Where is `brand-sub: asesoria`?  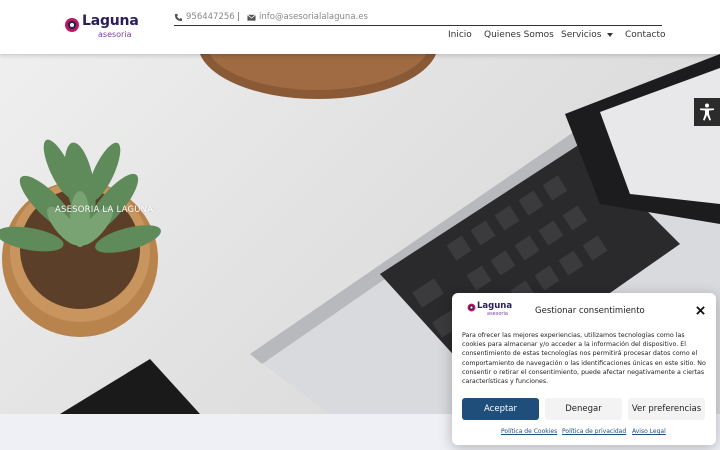
brand-sub: asesoria is located at coordinates (115, 34).